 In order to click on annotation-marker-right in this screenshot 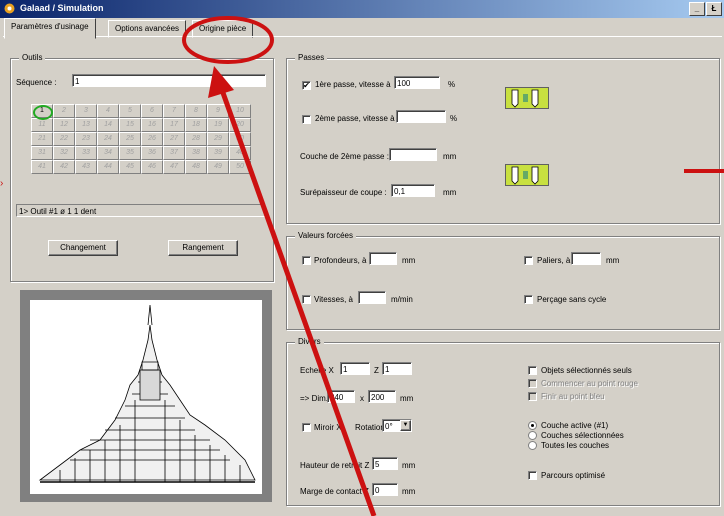, I will do `click(704, 171)`.